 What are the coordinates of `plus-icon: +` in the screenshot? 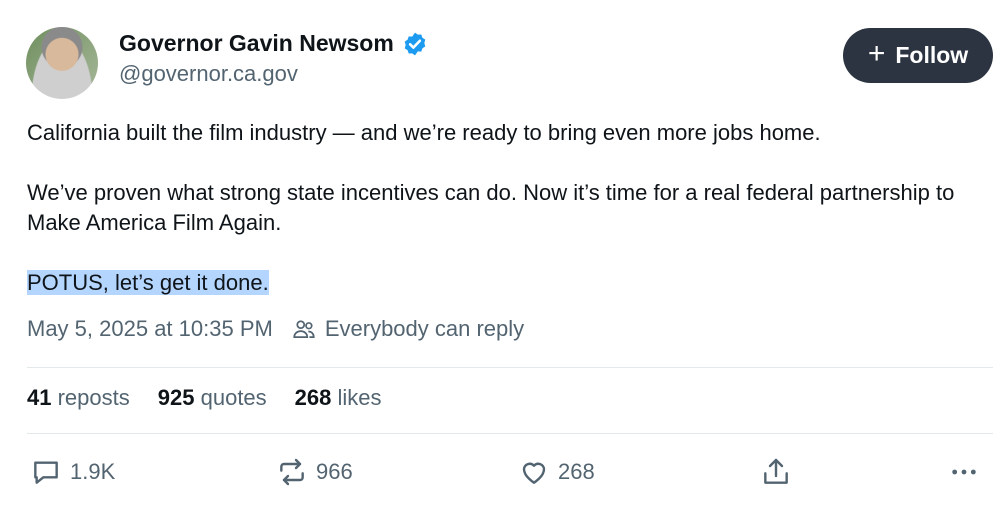 It's located at (876, 53).